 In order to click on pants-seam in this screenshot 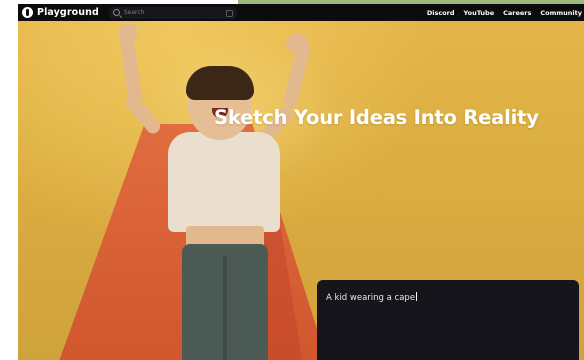, I will do `click(225, 308)`.